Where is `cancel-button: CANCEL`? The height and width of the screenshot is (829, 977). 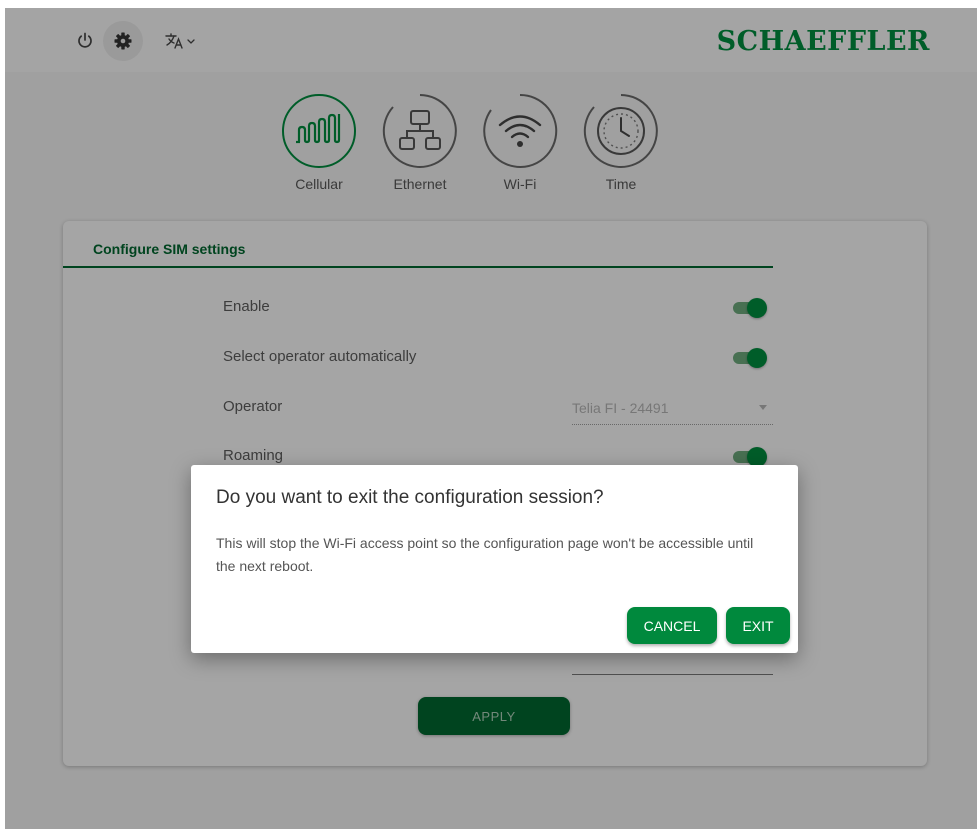
cancel-button: CANCEL is located at coordinates (672, 625).